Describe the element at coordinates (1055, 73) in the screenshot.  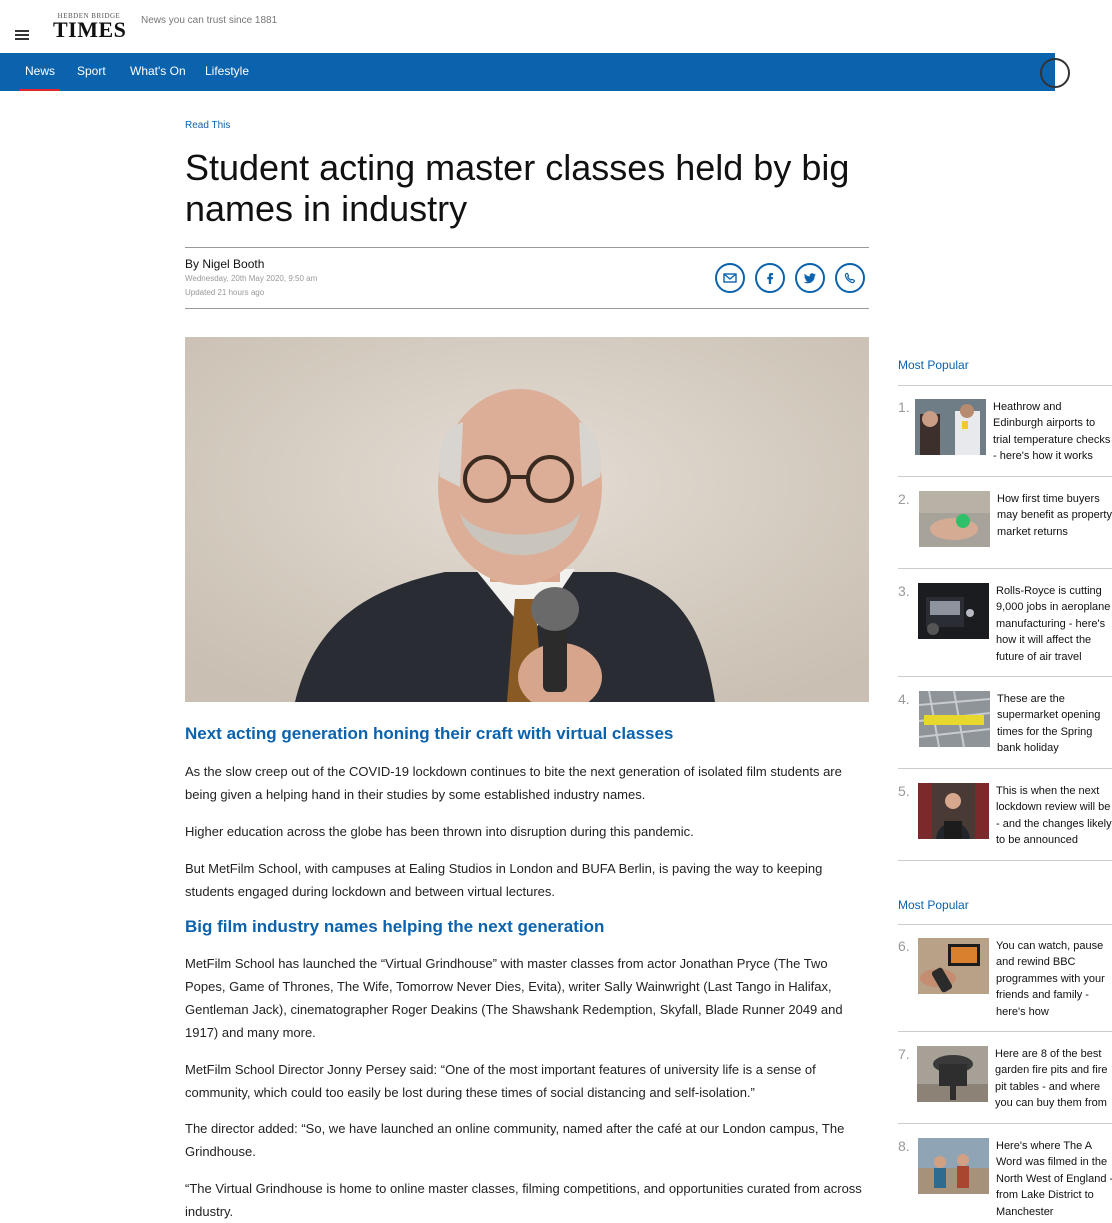
I see `search-icon` at that location.